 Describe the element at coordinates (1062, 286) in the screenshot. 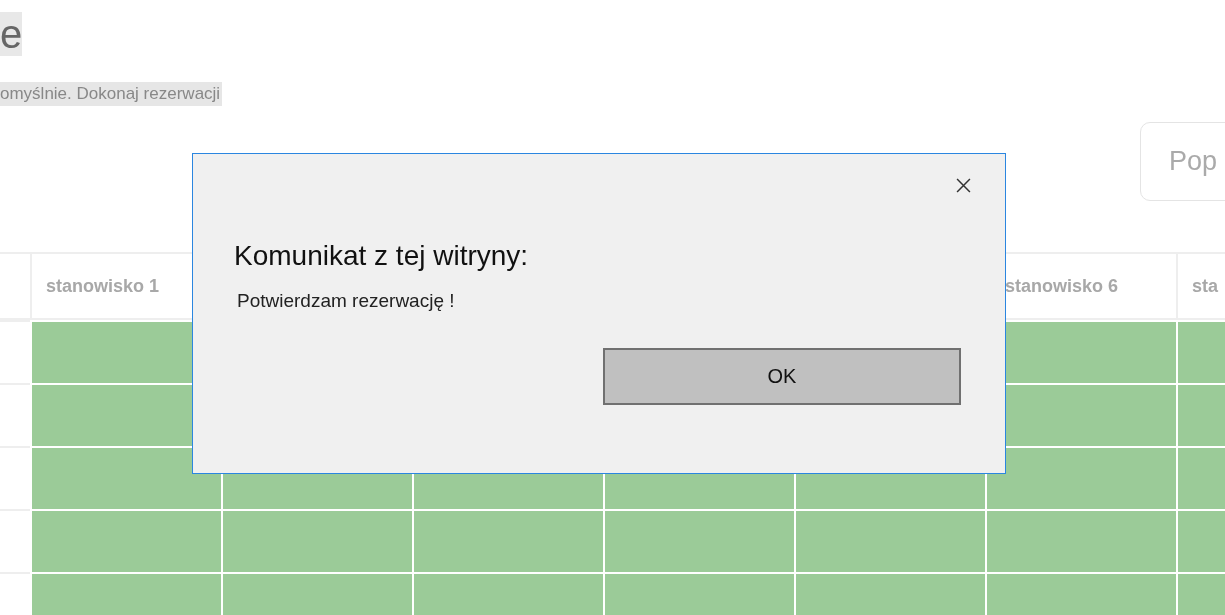

I see `column-header: stanowisko 6` at that location.